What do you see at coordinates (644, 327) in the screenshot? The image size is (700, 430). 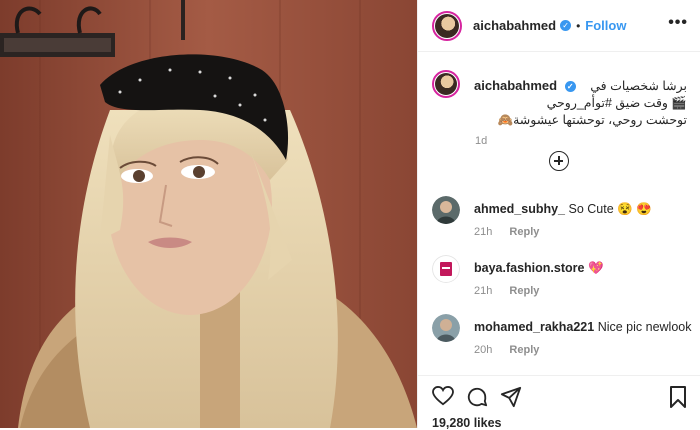 I see `comment-text: Nice pic newlook` at bounding box center [644, 327].